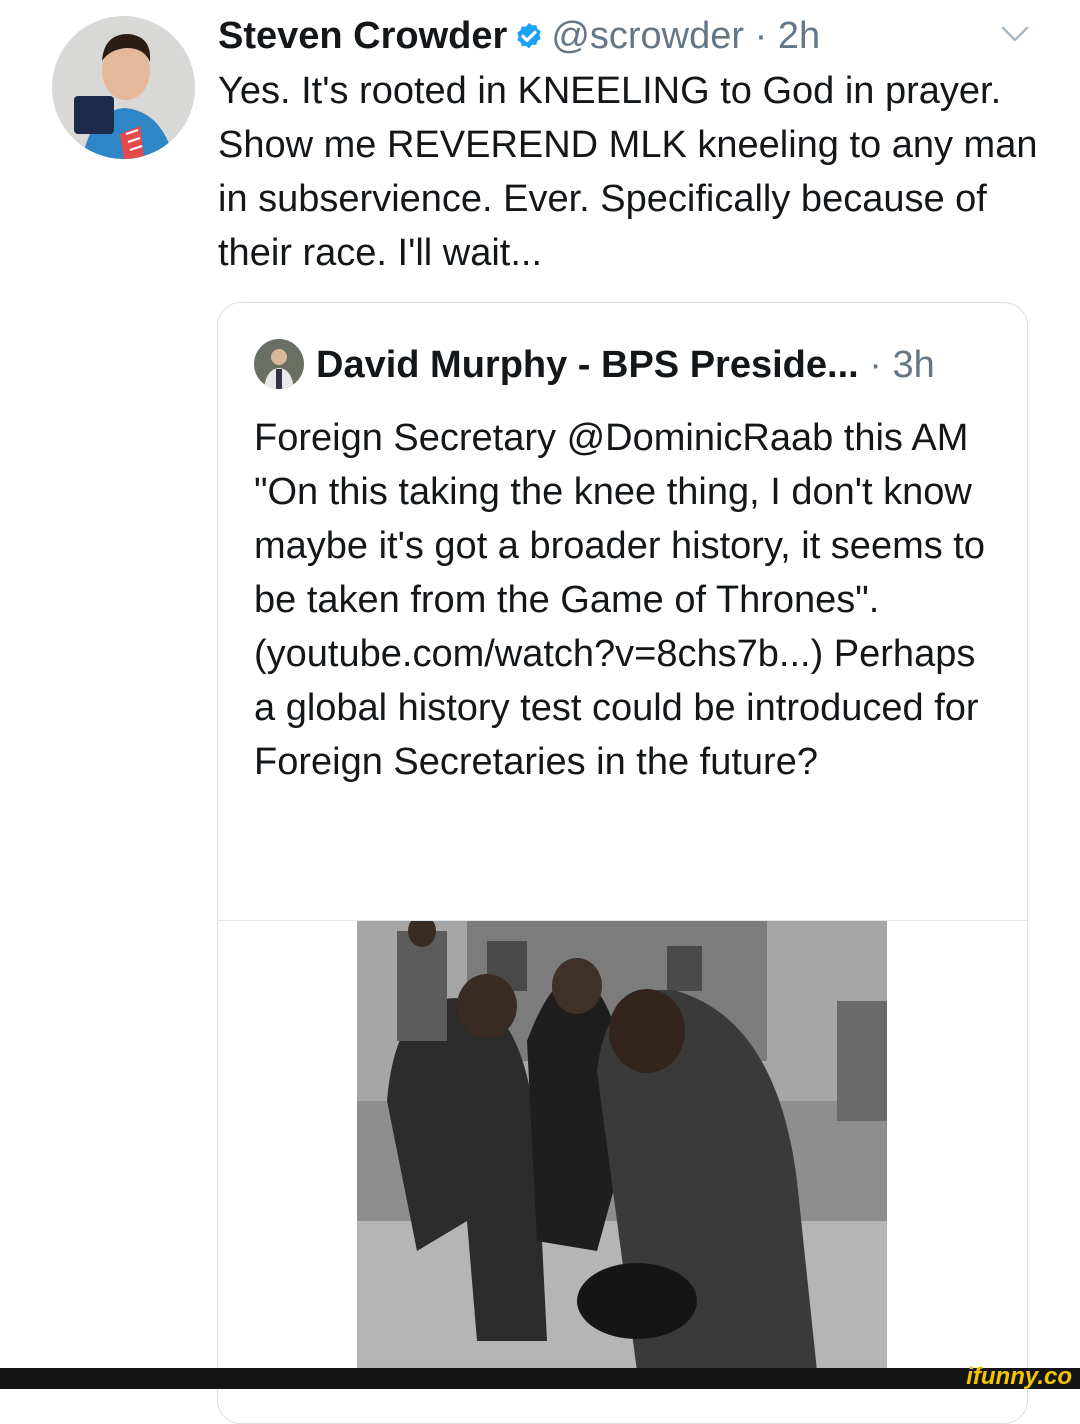 Image resolution: width=1080 pixels, height=1424 pixels. What do you see at coordinates (647, 36) in the screenshot?
I see `author-handle: @scrowder` at bounding box center [647, 36].